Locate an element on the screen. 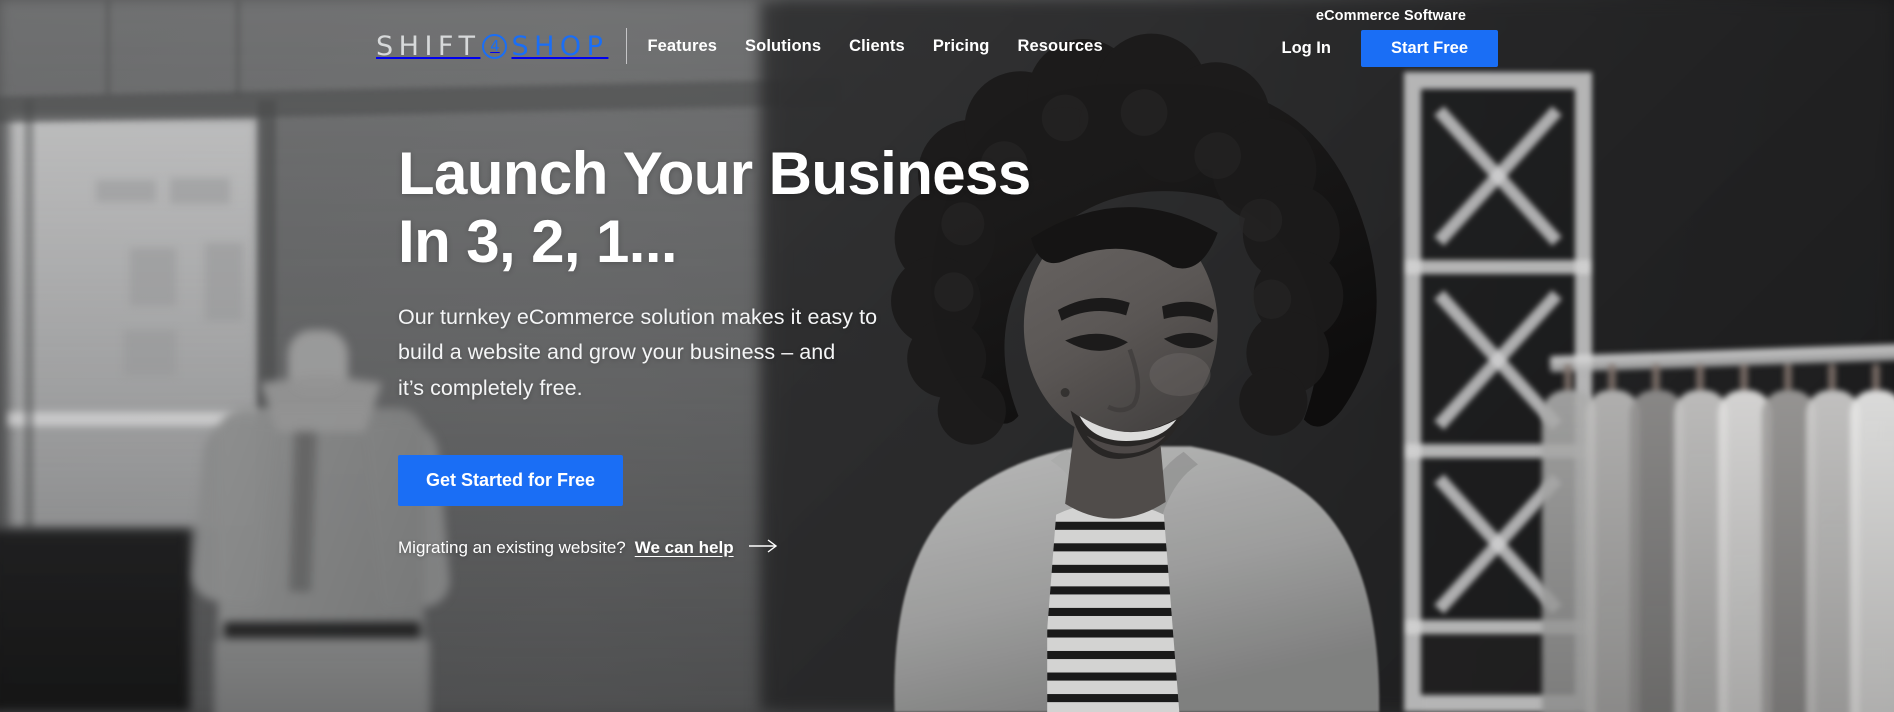 This screenshot has height=712, width=1894. login-link: Log In is located at coordinates (1305, 48).